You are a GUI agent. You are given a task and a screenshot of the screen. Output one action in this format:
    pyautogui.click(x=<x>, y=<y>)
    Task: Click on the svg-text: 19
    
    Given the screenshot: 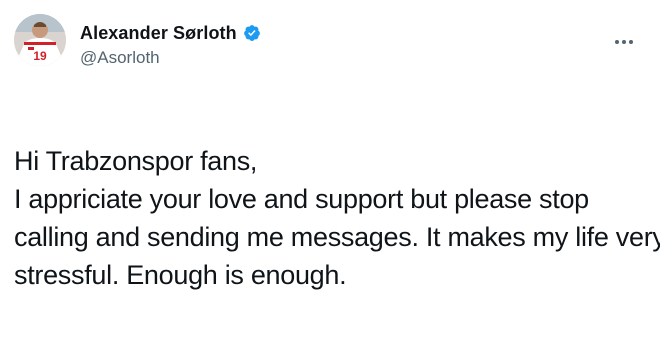 What is the action you would take?
    pyautogui.click(x=40, y=56)
    